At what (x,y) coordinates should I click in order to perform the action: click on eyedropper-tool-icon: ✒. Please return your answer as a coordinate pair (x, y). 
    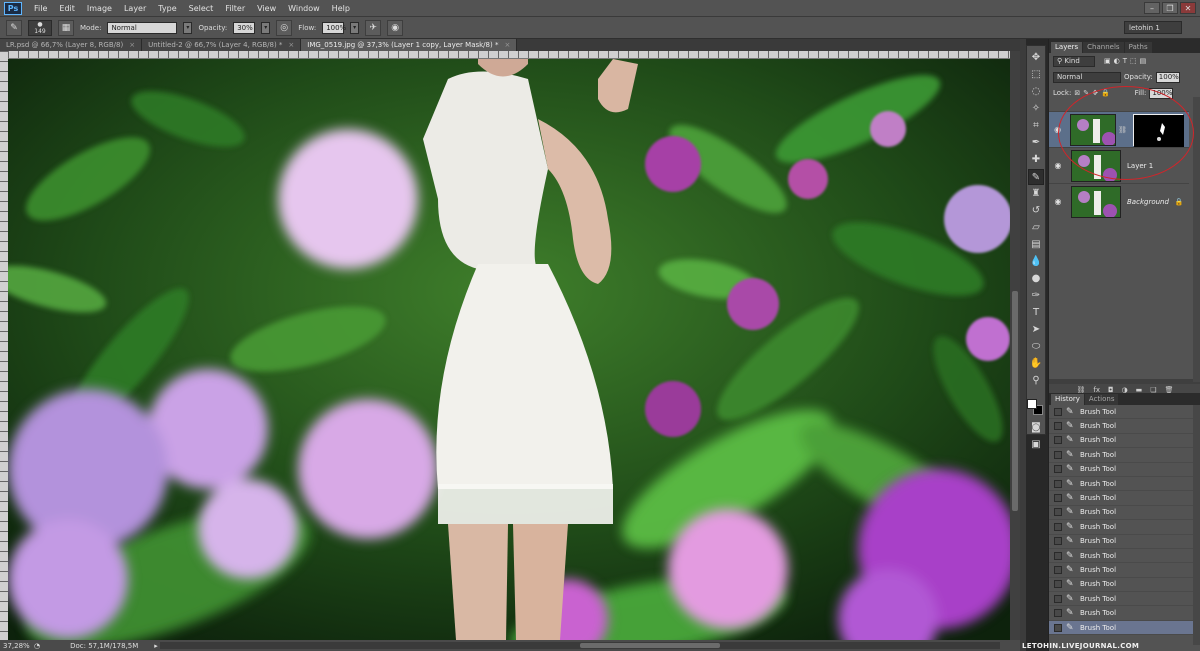
    Looking at the image, I should click on (1036, 143).